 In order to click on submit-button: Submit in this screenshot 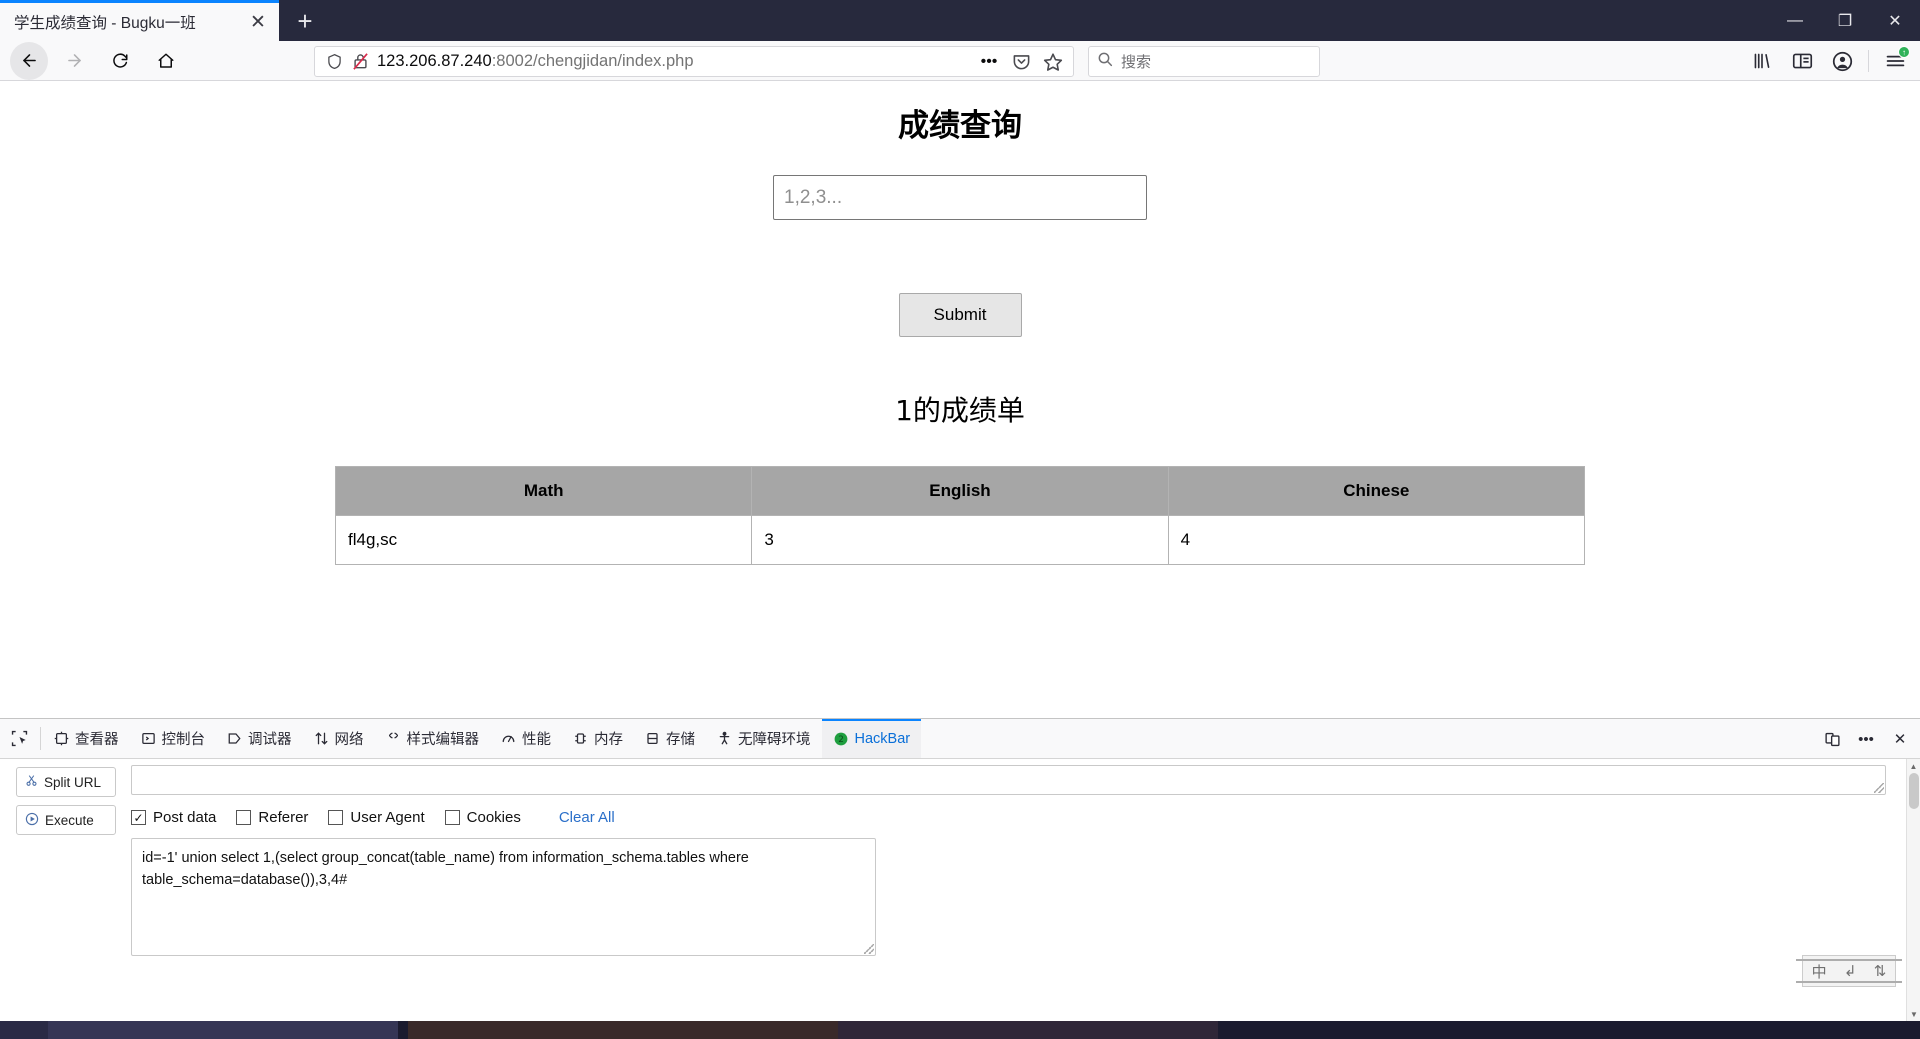, I will do `click(960, 315)`.